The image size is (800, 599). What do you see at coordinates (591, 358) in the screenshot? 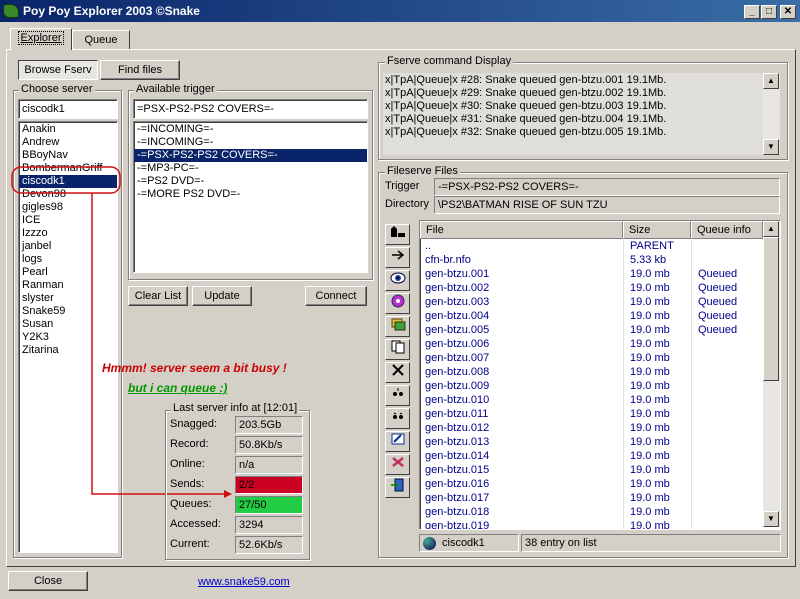
I see `file-row: gen-btzu.007 19.0 mb` at bounding box center [591, 358].